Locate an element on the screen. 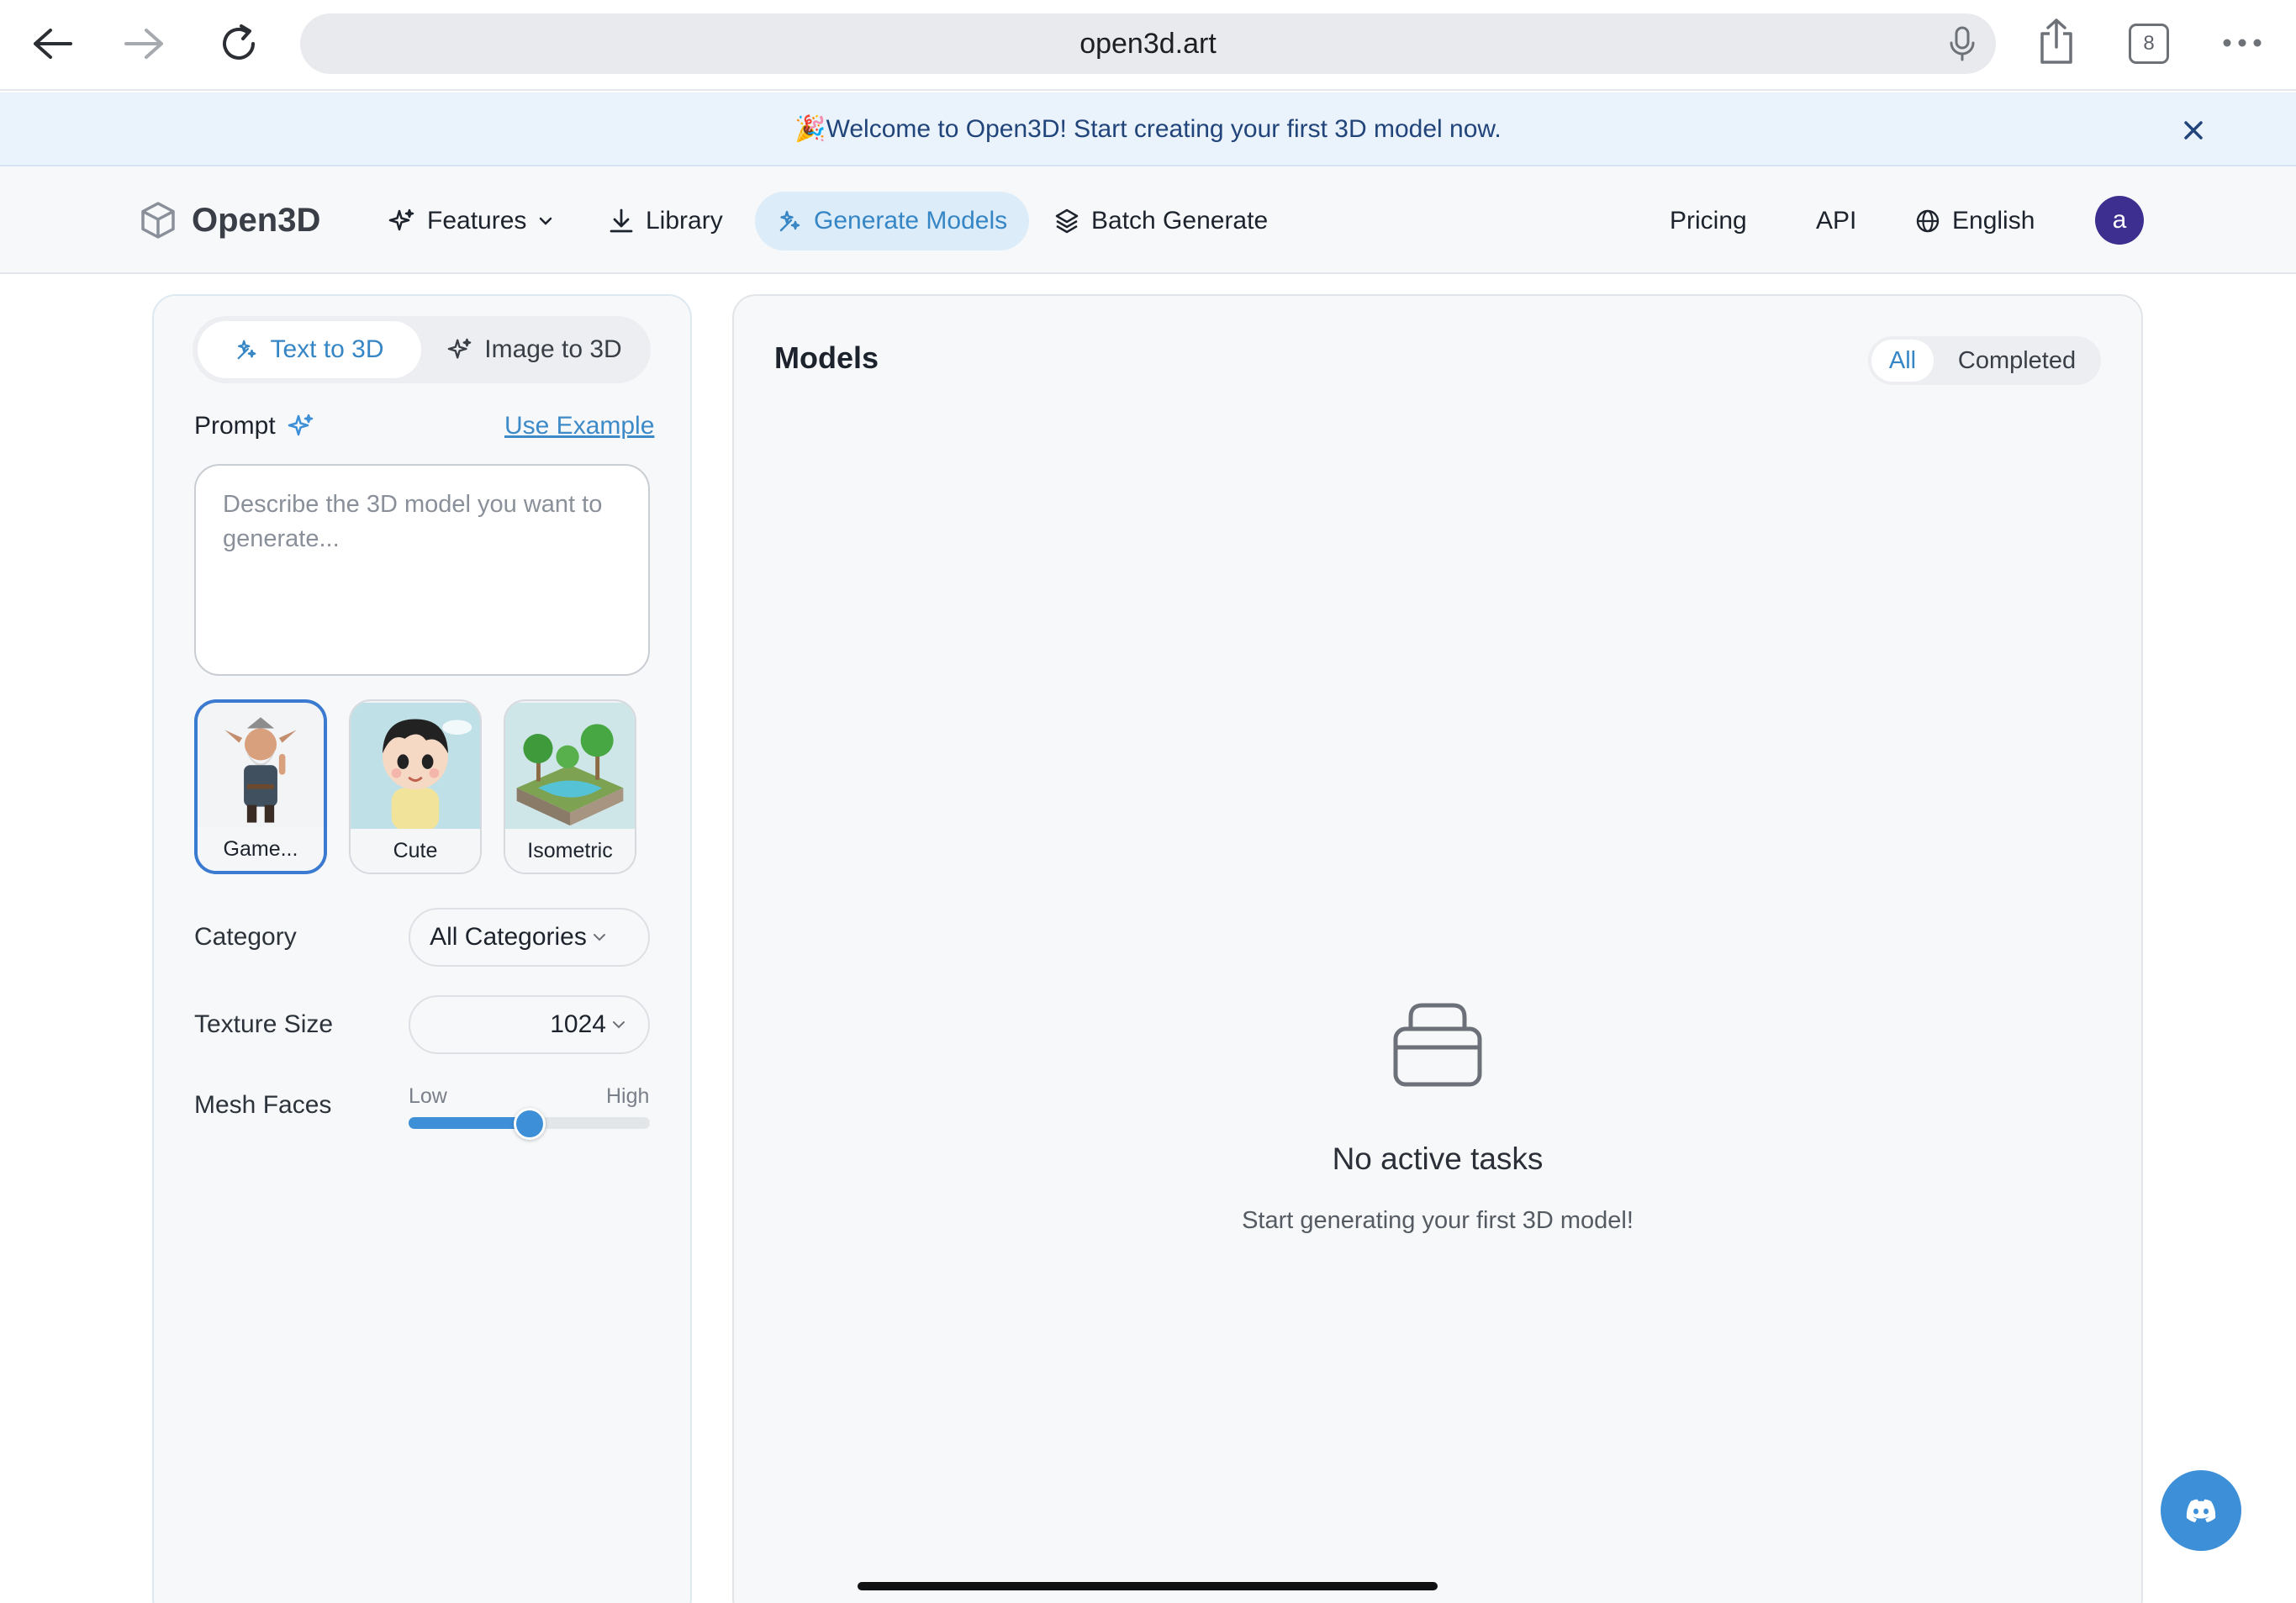  empty-state-subtitle: Start generating your first 3D model! is located at coordinates (1438, 1220).